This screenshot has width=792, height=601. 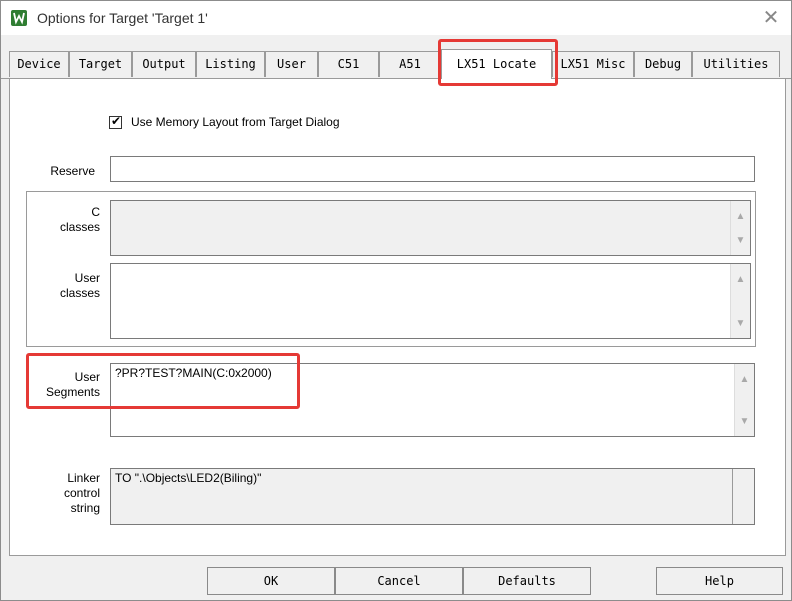 What do you see at coordinates (291, 64) in the screenshot?
I see `tab-user: User` at bounding box center [291, 64].